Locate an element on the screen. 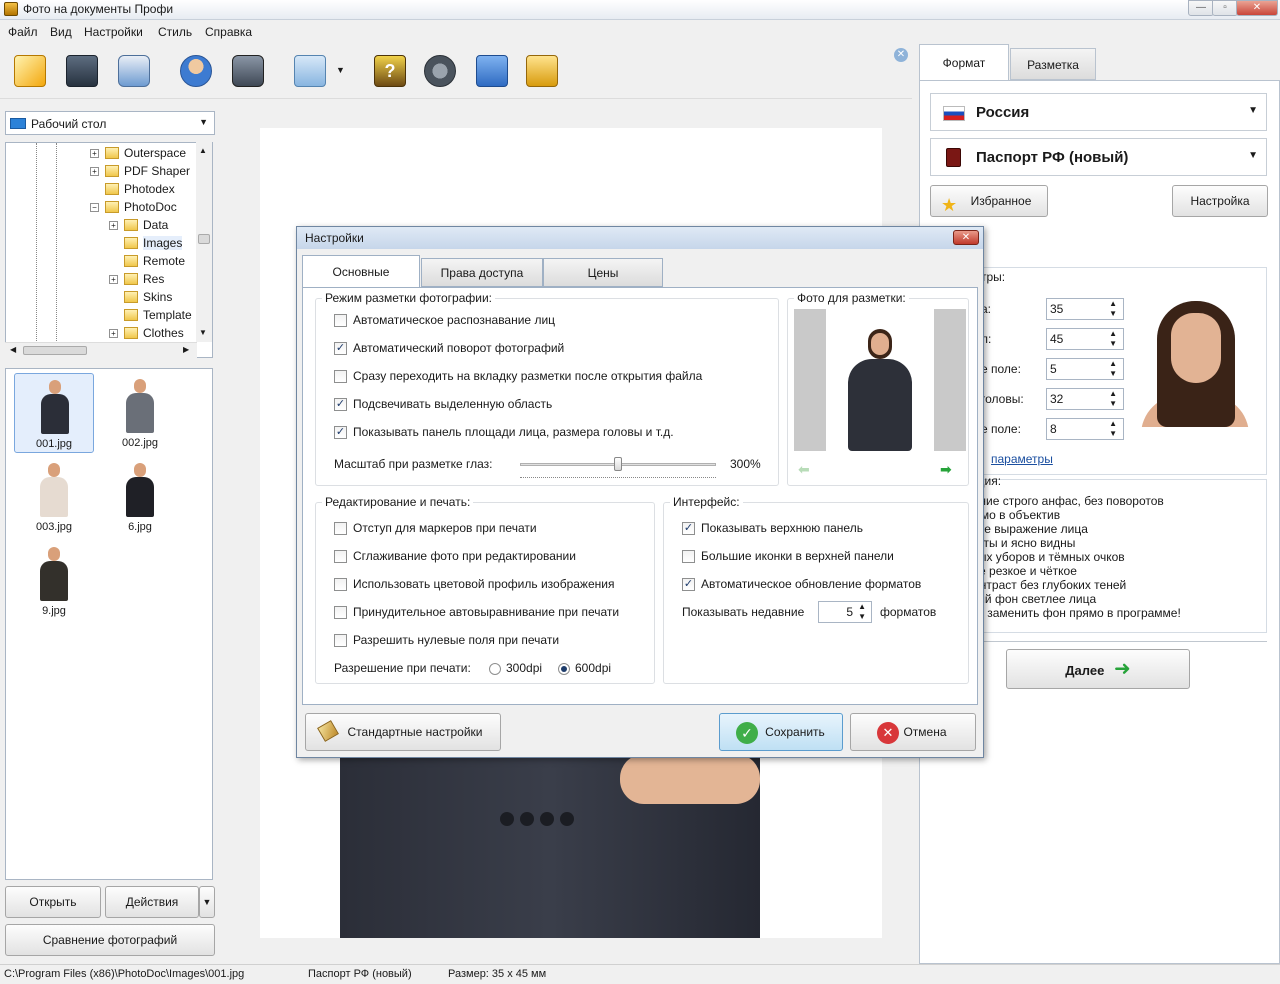 The width and height of the screenshot is (1280, 984). option-checkbox: Отступ для маркеров при печати is located at coordinates (435, 528).